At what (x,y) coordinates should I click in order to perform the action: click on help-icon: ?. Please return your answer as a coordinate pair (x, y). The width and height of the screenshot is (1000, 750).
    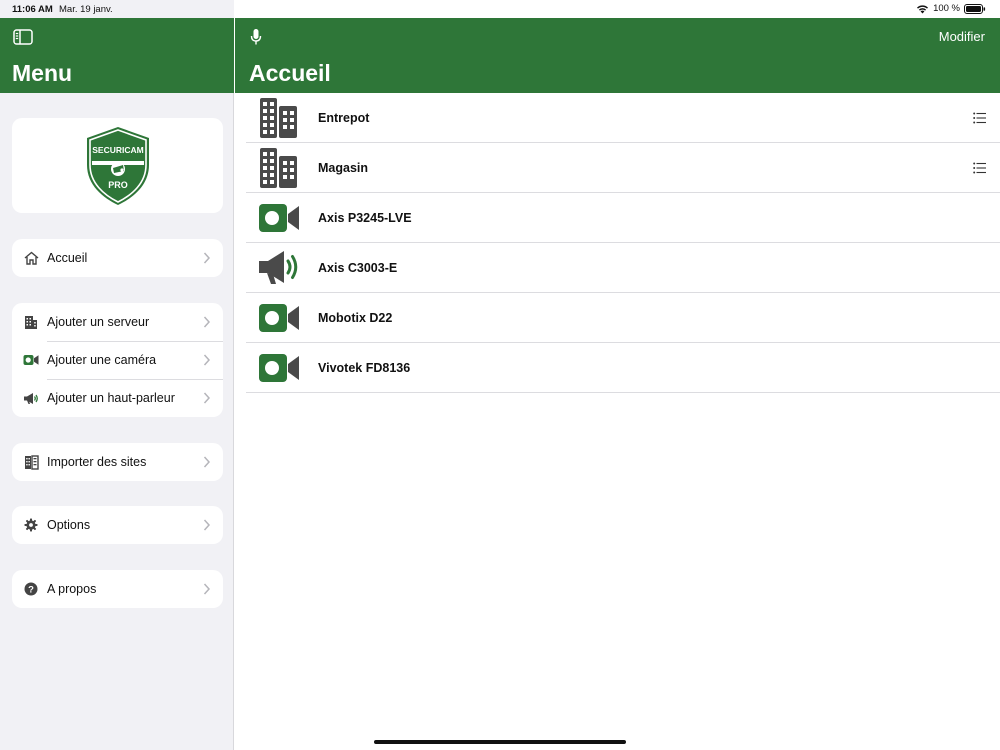
    Looking at the image, I should click on (31, 589).